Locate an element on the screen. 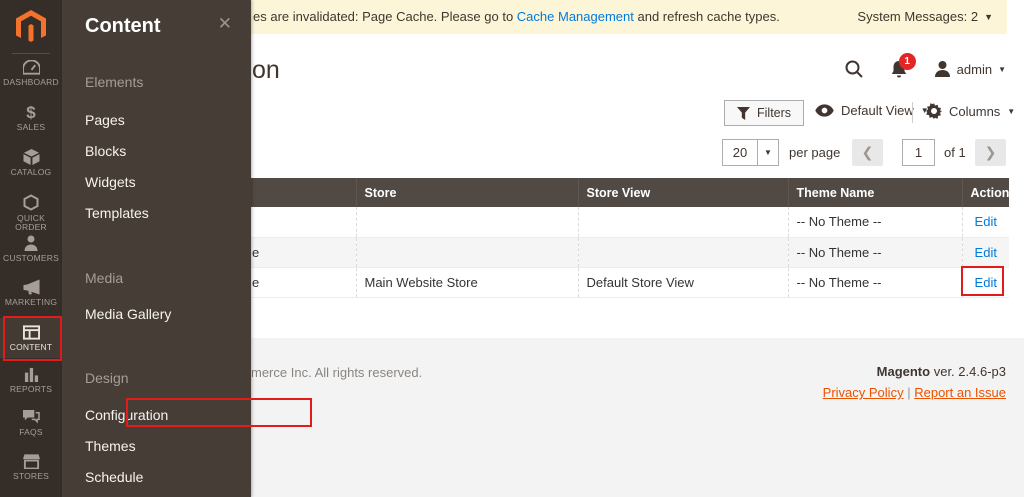 Image resolution: width=1024 pixels, height=497 pixels. columns-control-label: Columns is located at coordinates (975, 111).